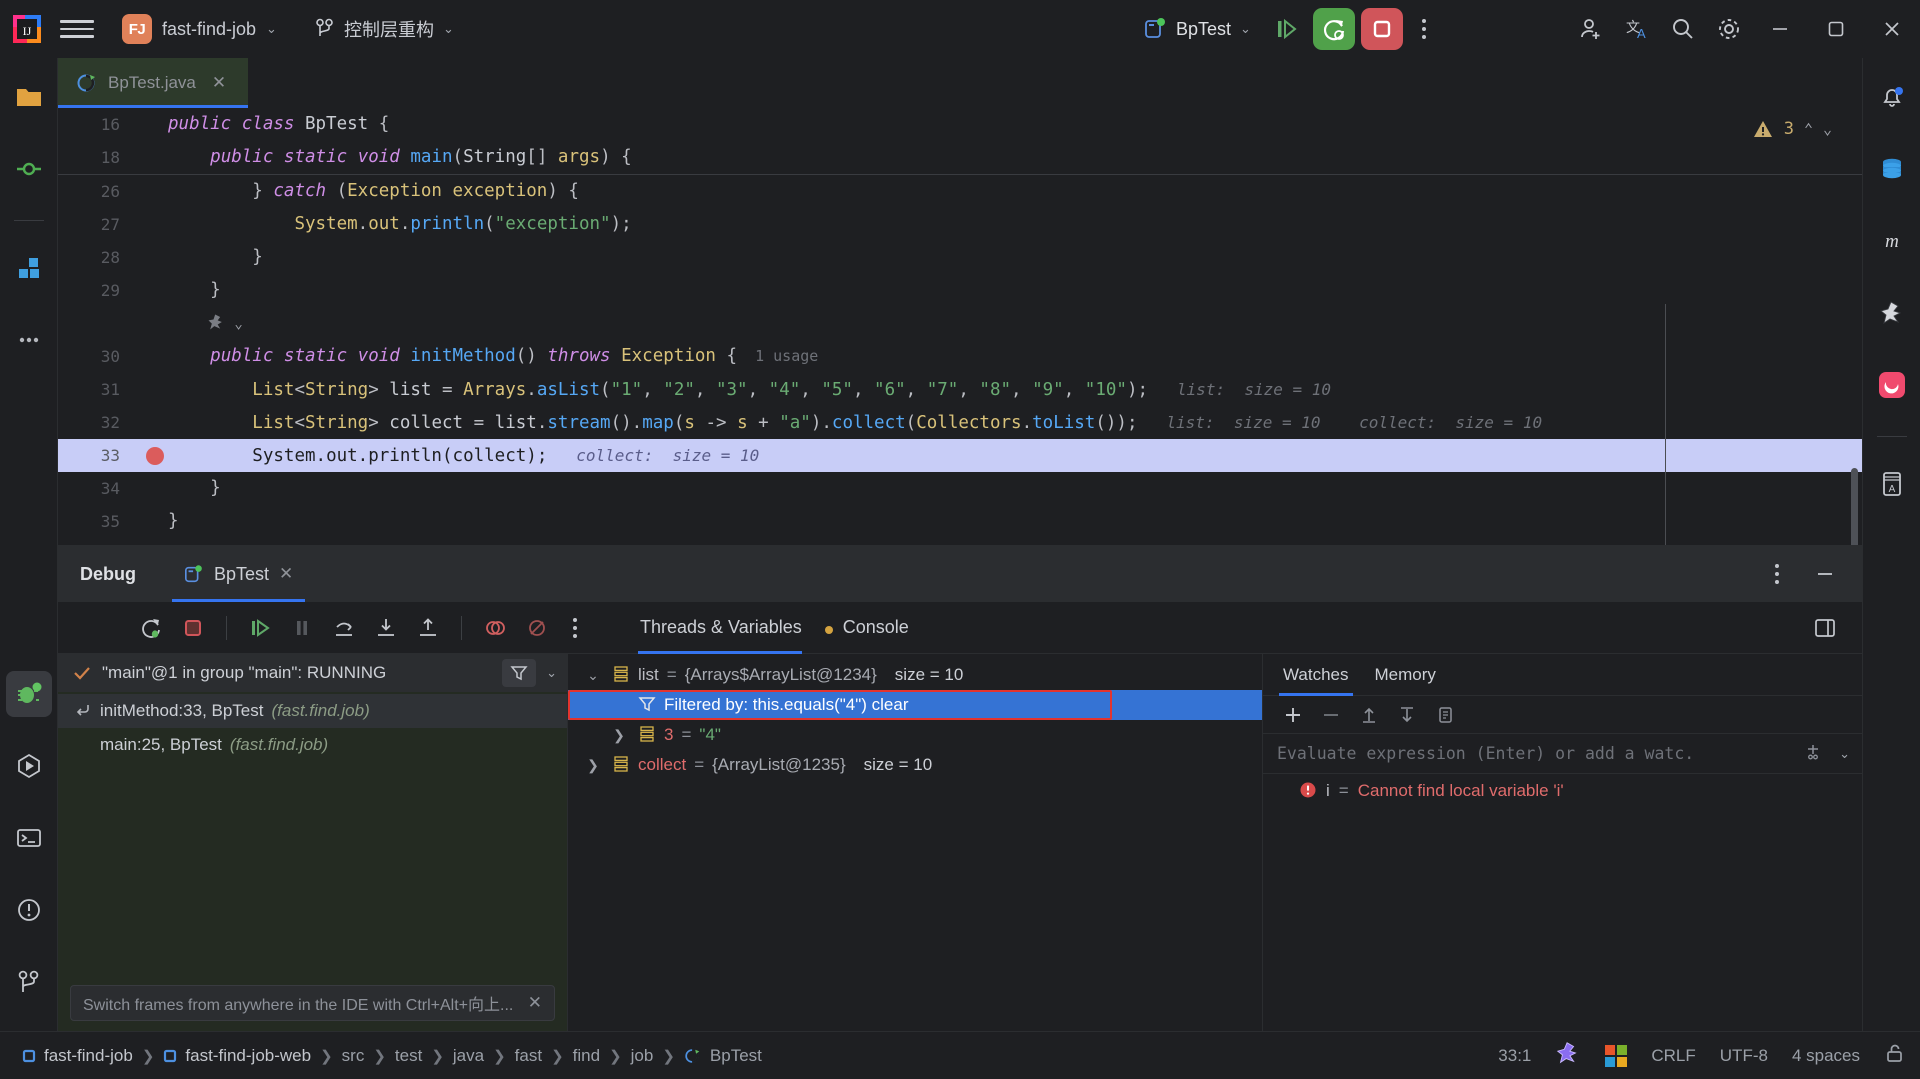  I want to click on expand-editor-icon, so click(1813, 753).